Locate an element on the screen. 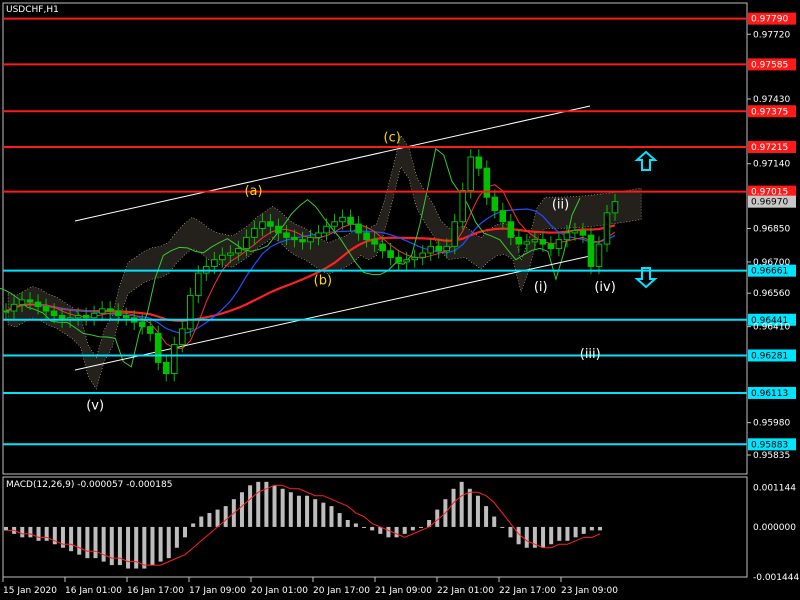 This screenshot has height=600, width=800. wave-label: (iii) is located at coordinates (590, 354).